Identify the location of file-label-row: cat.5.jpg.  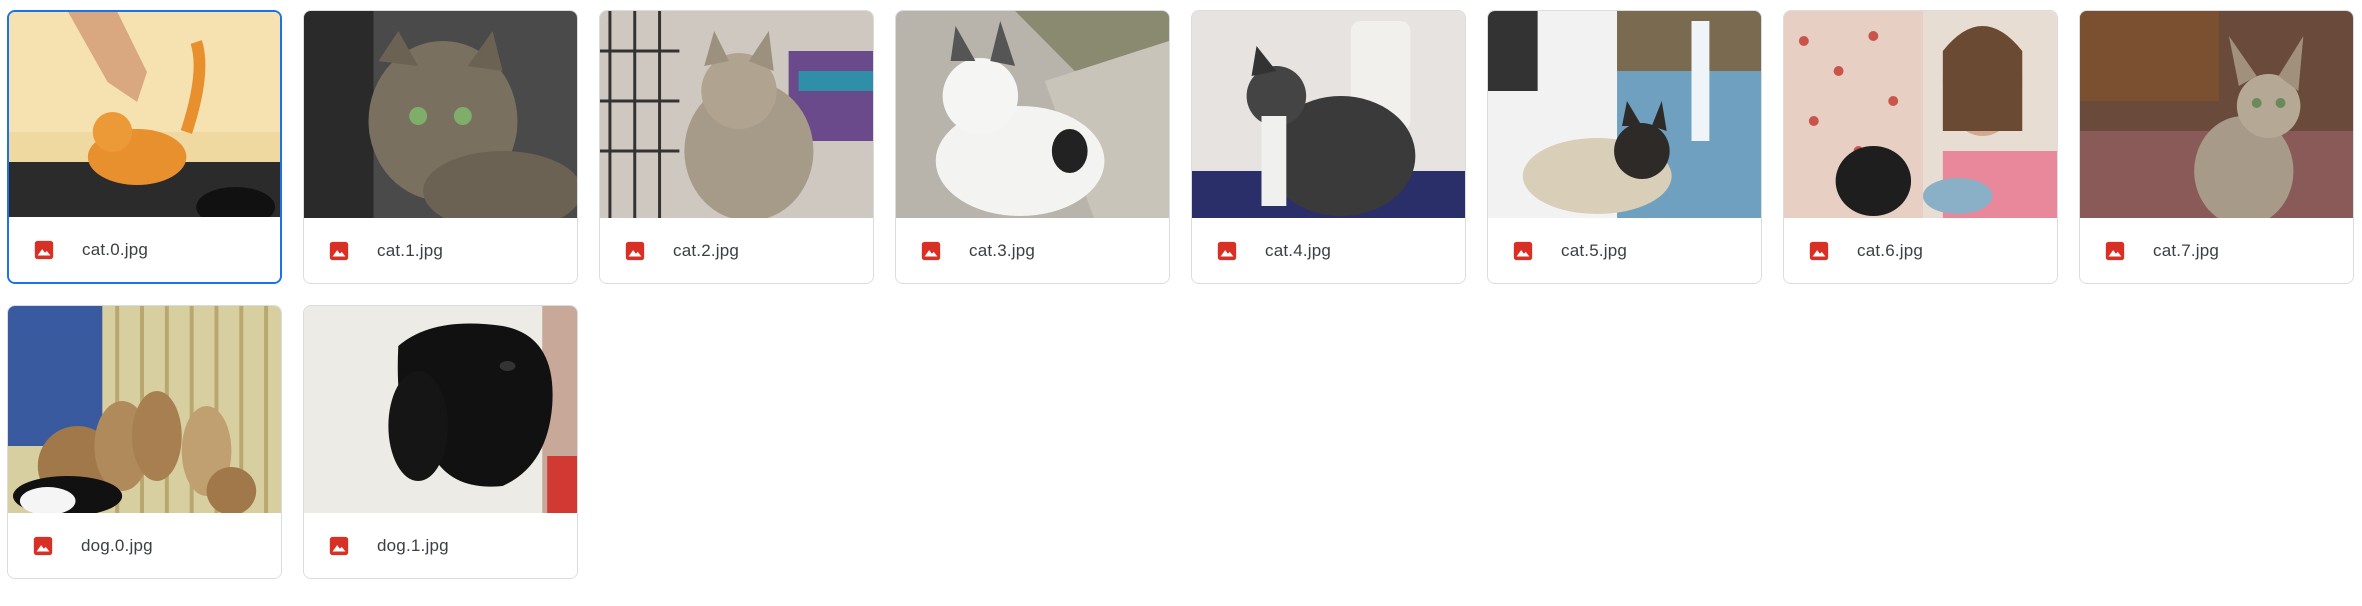
(1624, 250).